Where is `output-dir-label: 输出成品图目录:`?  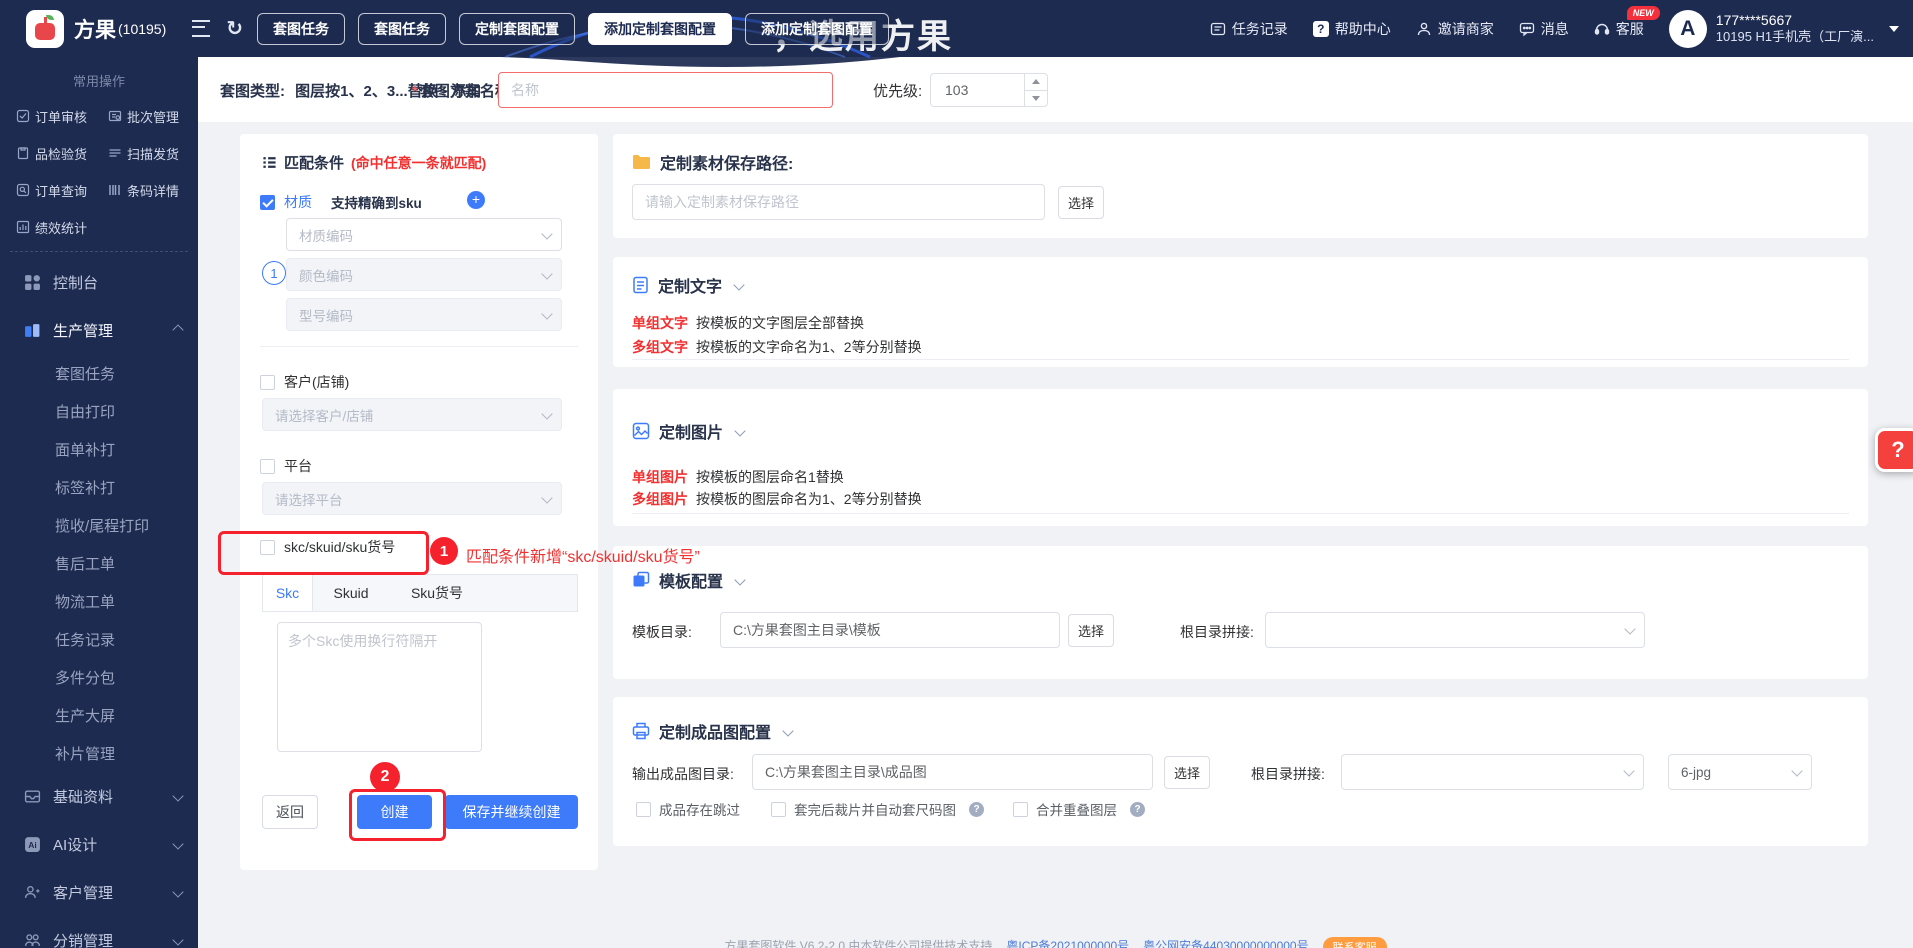 output-dir-label: 输出成品图目录: is located at coordinates (683, 774).